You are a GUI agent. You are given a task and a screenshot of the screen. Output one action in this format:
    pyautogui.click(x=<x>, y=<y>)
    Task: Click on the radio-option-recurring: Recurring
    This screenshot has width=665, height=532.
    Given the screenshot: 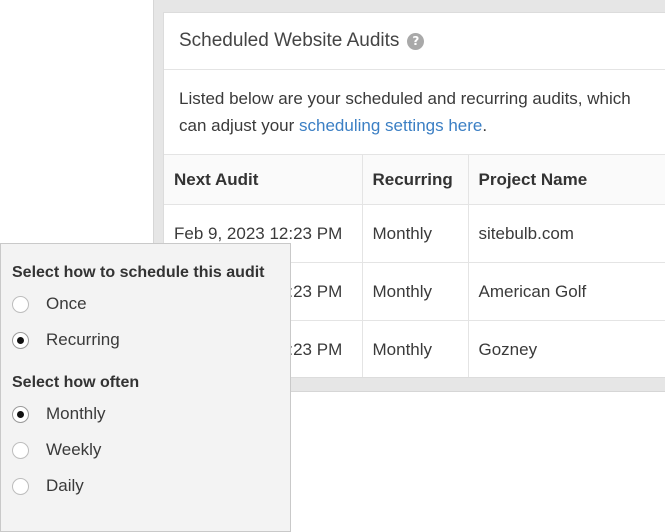 What is the action you would take?
    pyautogui.click(x=151, y=340)
    